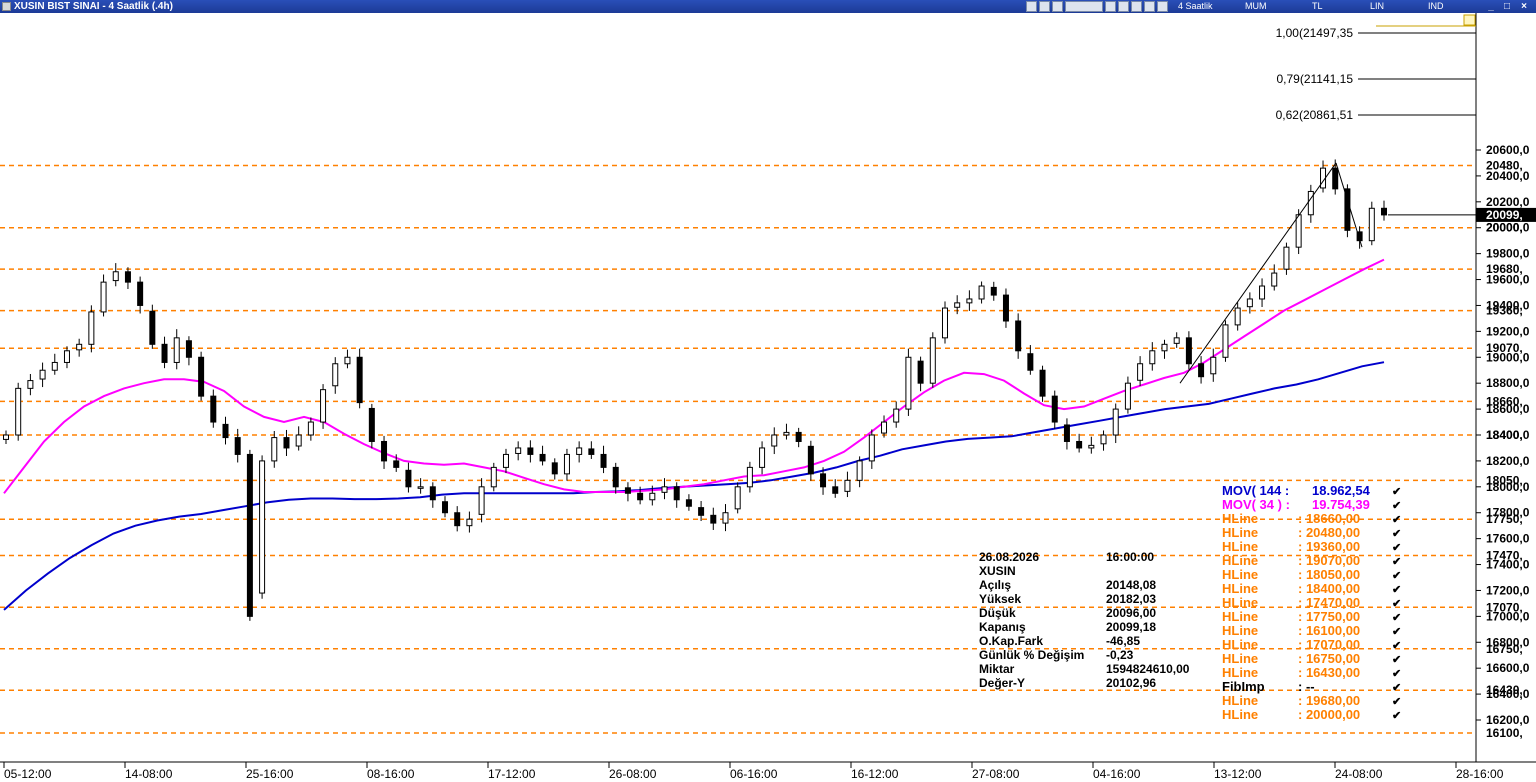  What do you see at coordinates (1131, 585) in the screenshot?
I see `info-value: 20148,08` at bounding box center [1131, 585].